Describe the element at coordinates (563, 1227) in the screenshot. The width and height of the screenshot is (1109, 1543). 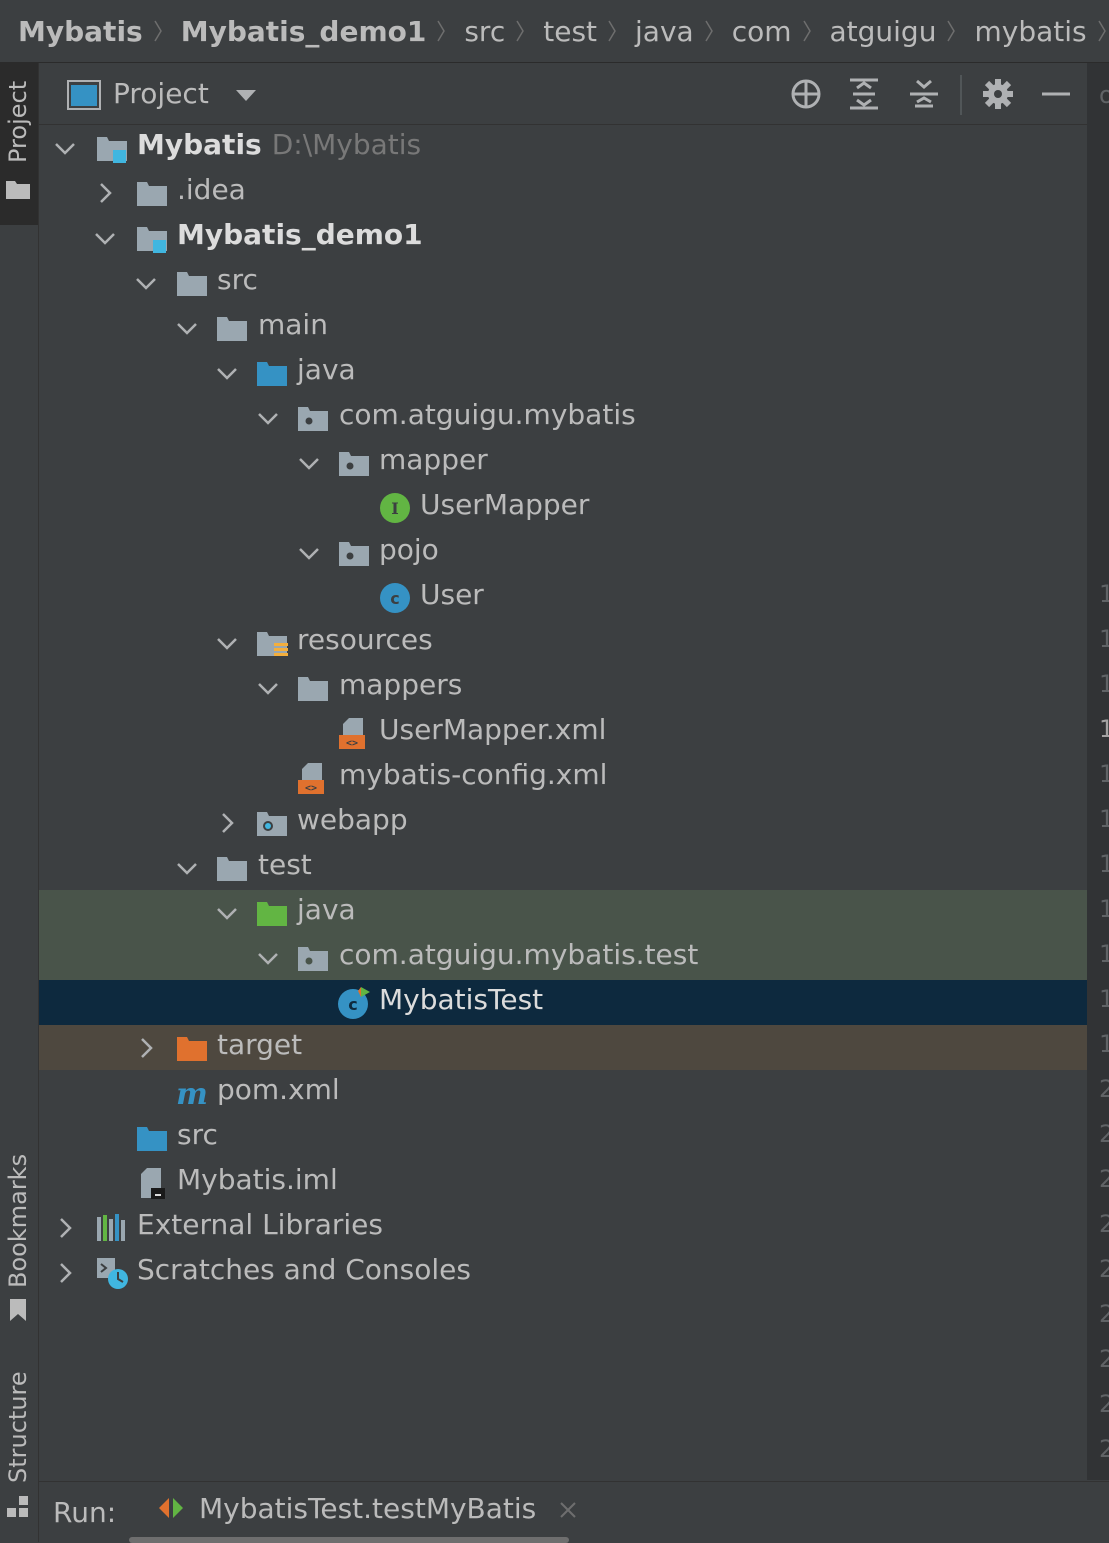
I see `tree-item-external-libraries: External Libraries` at that location.